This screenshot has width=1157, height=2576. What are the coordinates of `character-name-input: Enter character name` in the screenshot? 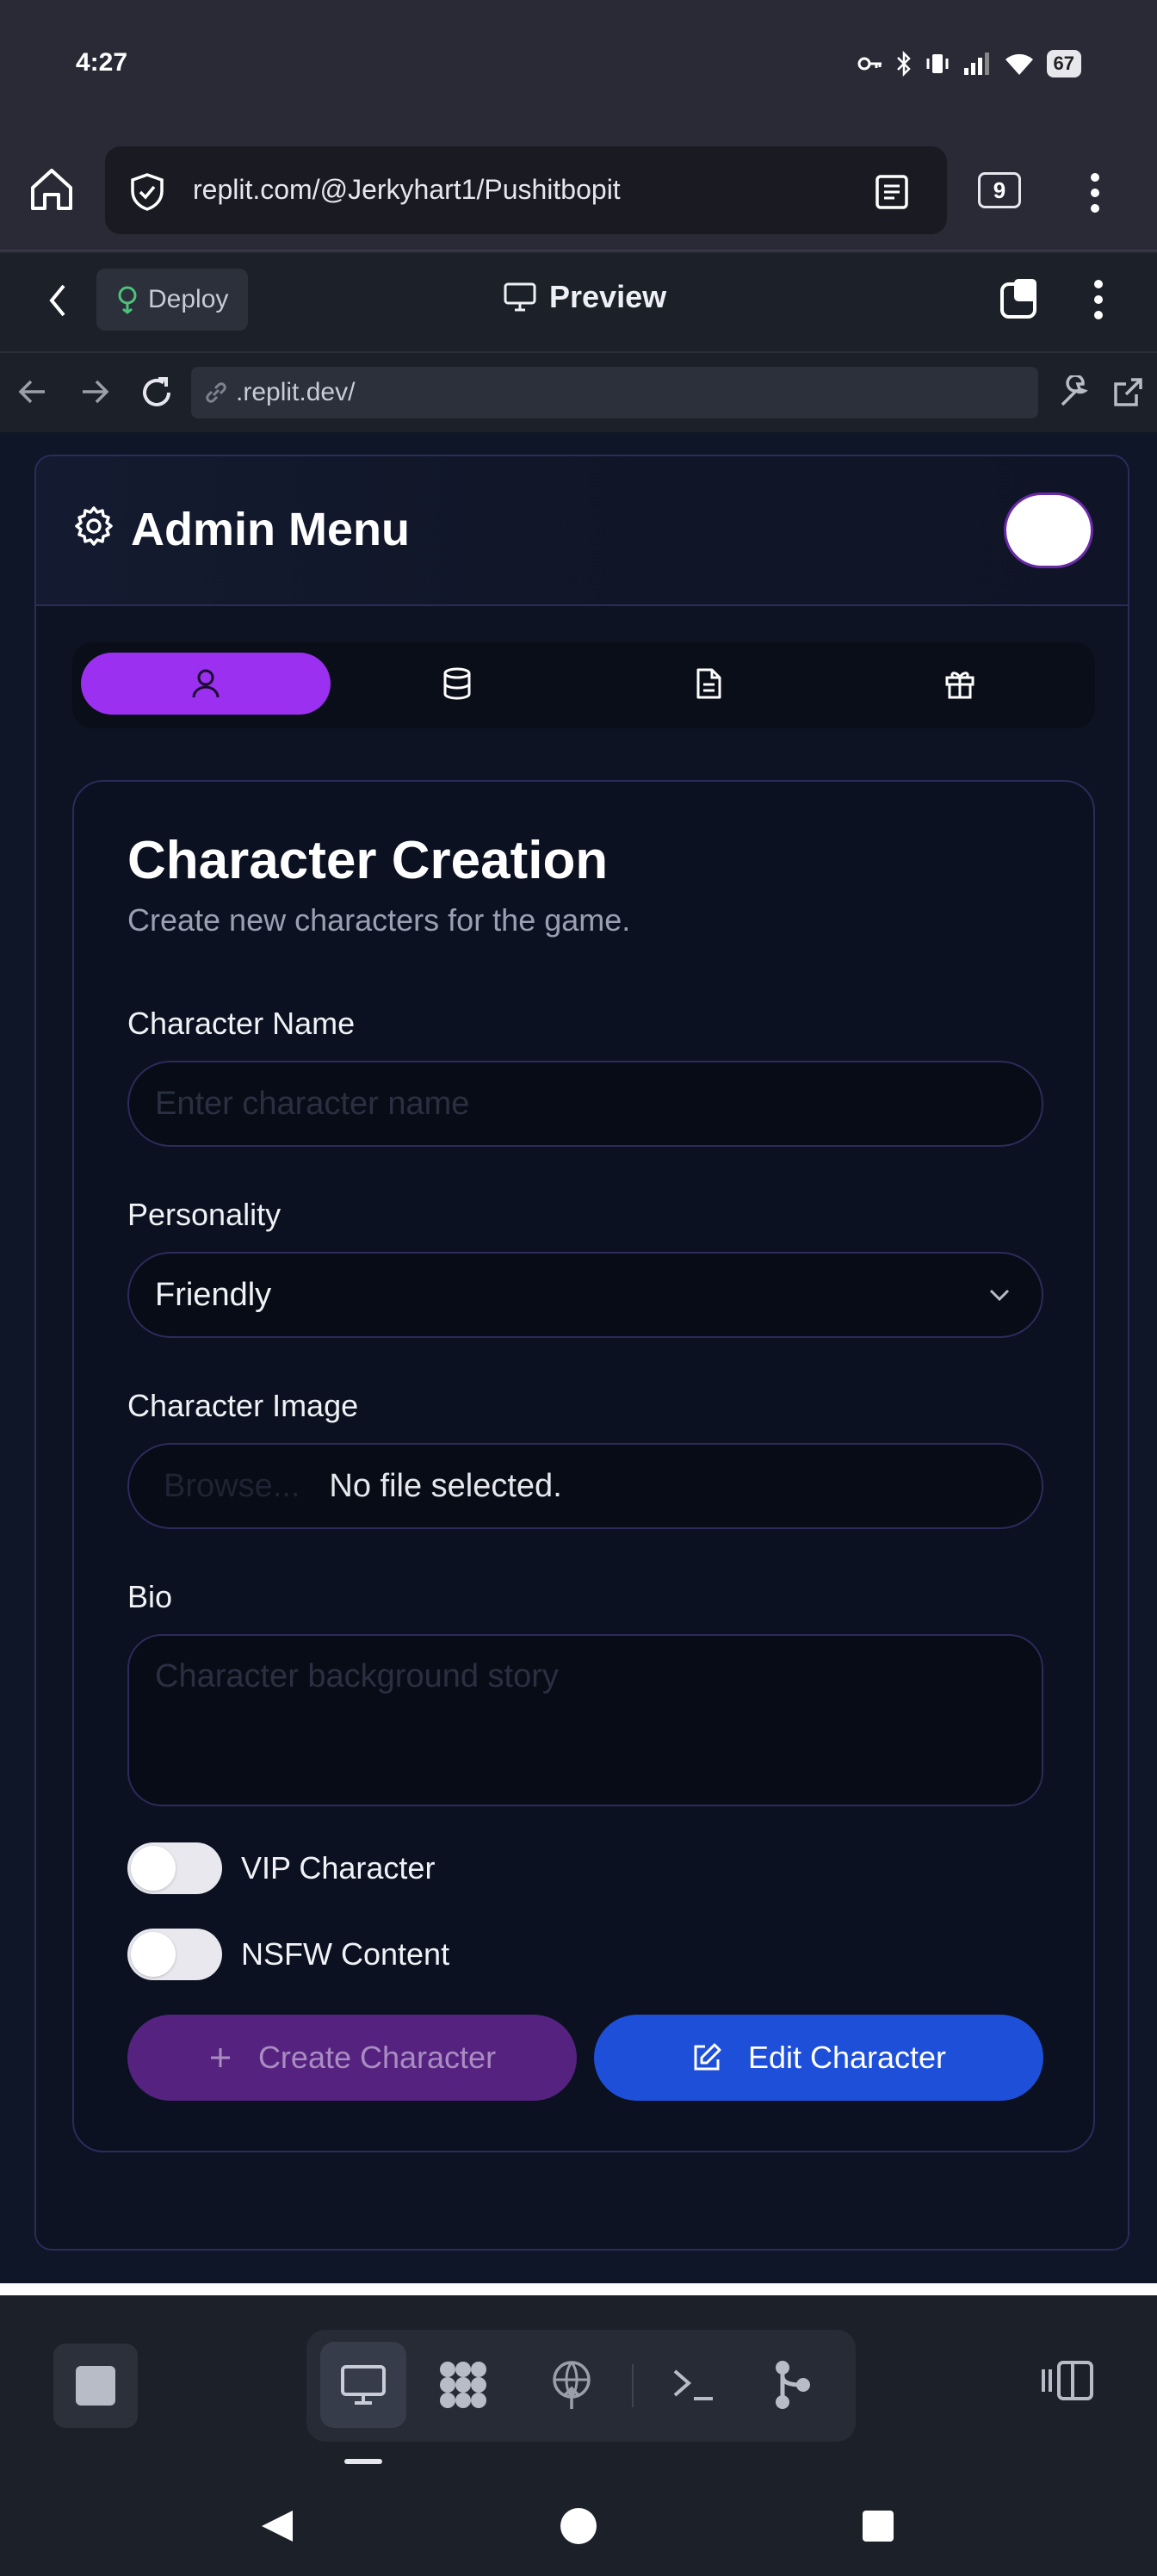 It's located at (585, 1104).